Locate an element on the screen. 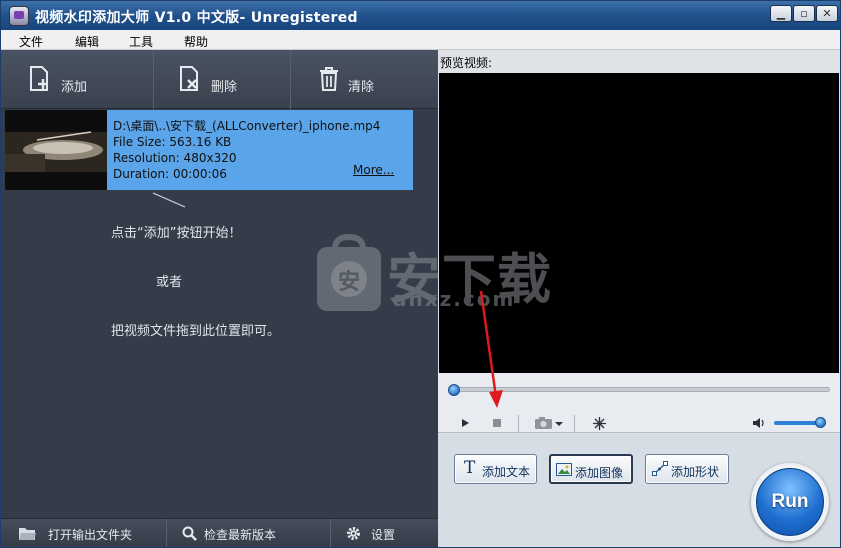 The image size is (841, 548). volume-handle is located at coordinates (820, 422).